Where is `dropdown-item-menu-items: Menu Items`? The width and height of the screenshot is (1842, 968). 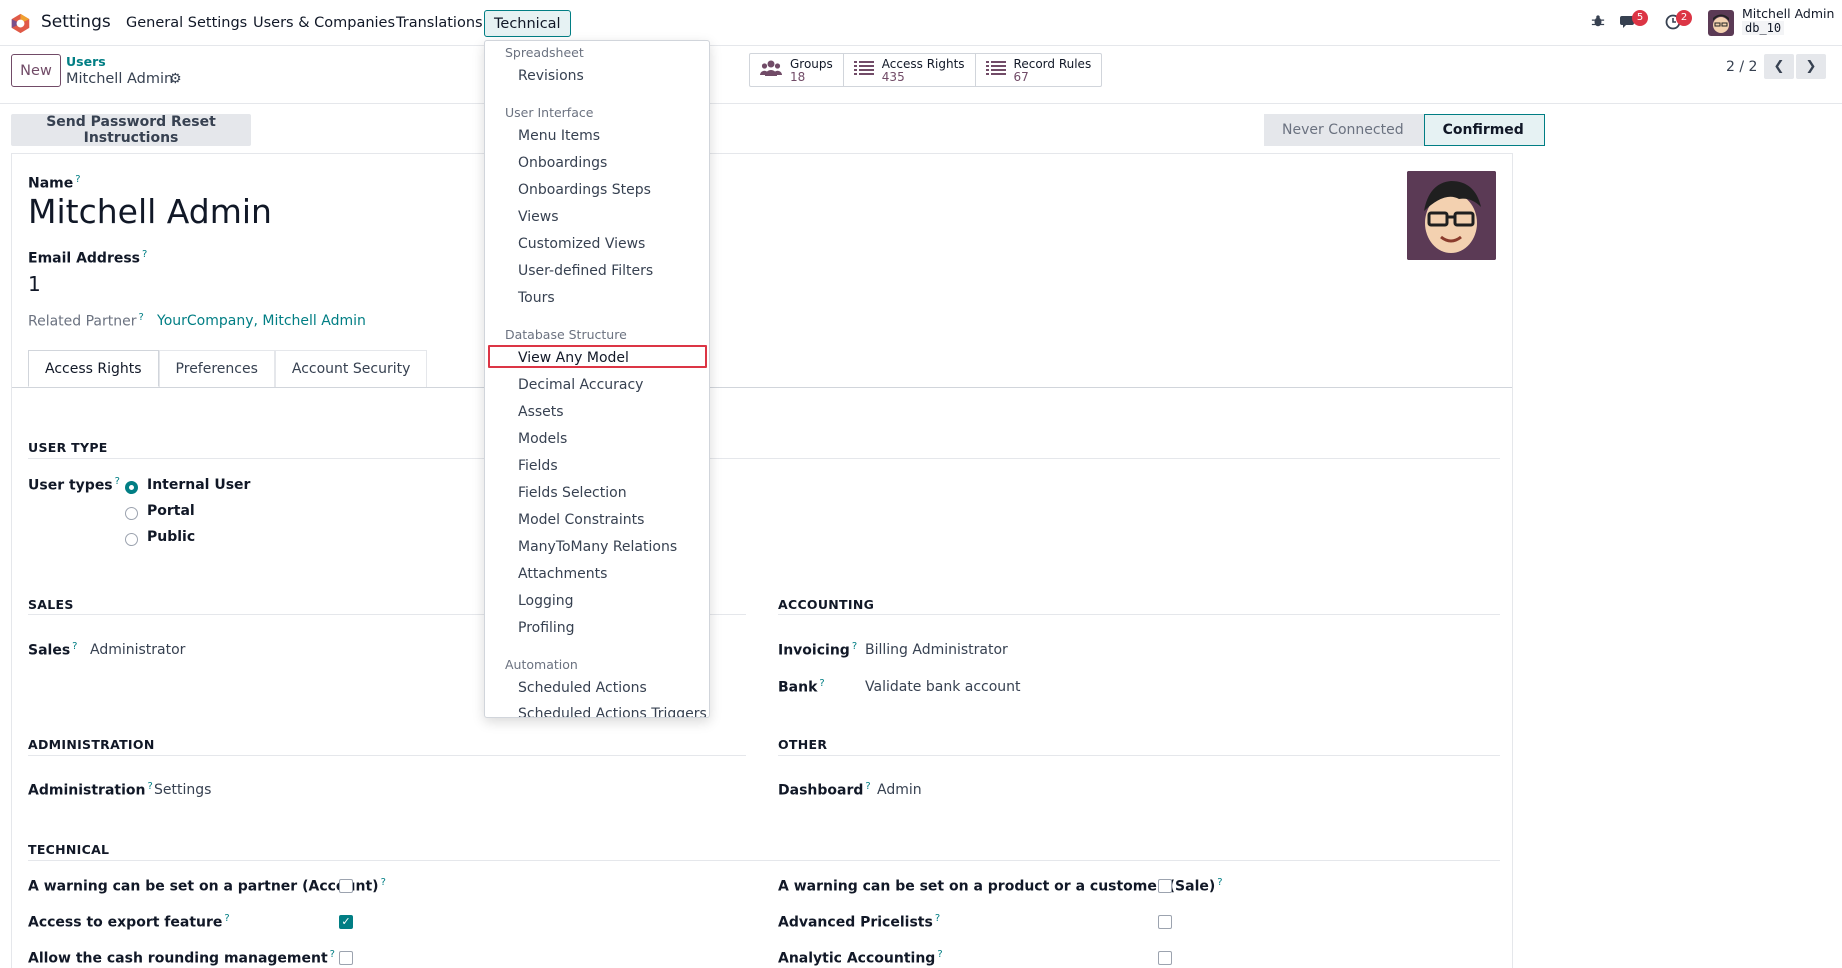
dropdown-item-menu-items: Menu Items is located at coordinates (559, 136).